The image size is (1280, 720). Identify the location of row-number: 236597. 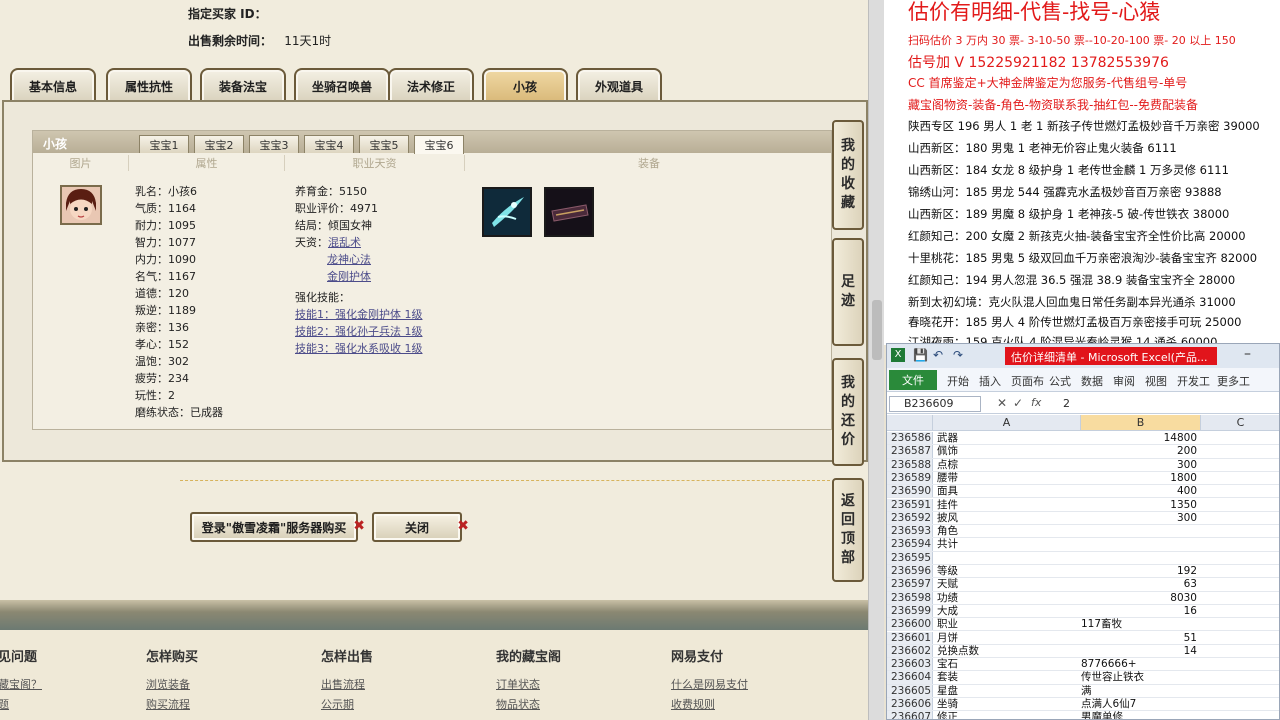
(910, 584).